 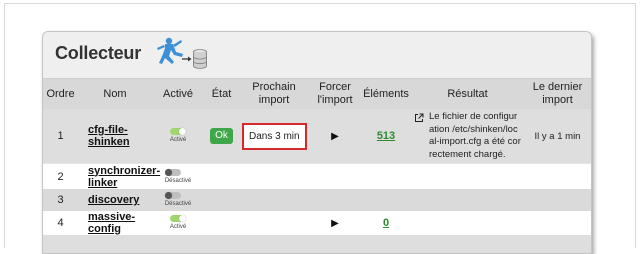 I want to click on col-force-import: Forcer l'import, so click(x=335, y=94).